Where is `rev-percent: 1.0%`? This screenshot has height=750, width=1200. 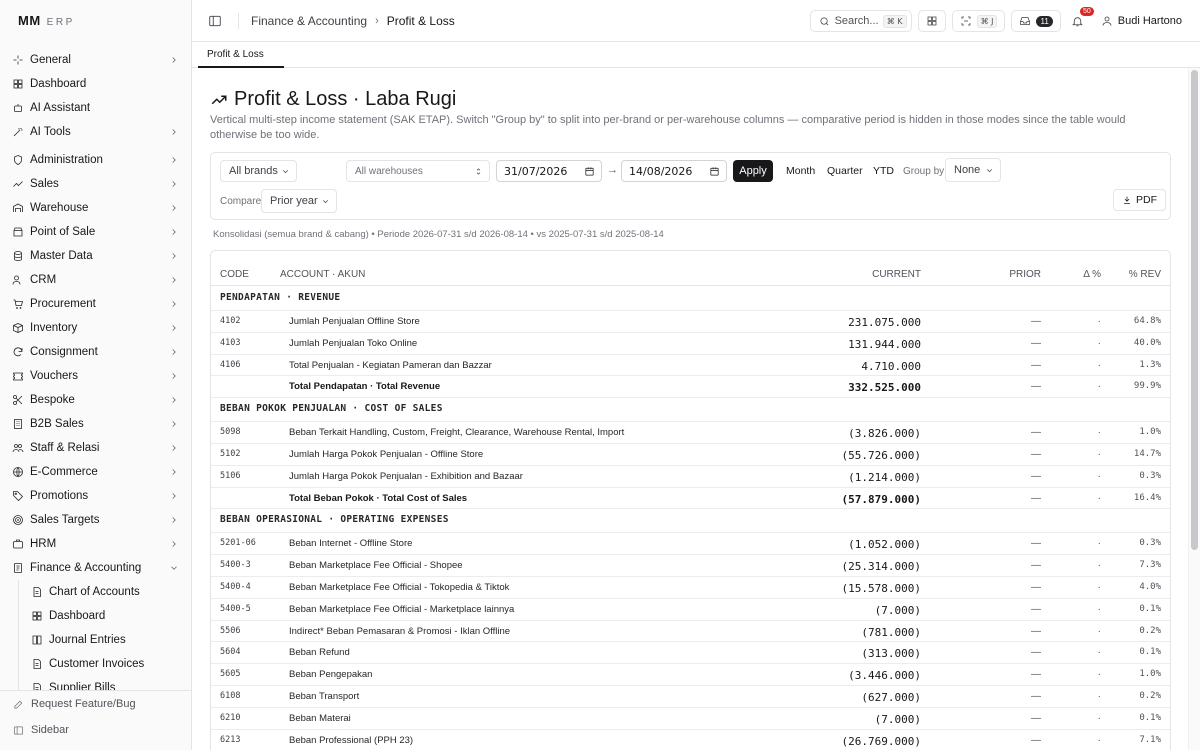
rev-percent: 1.0% is located at coordinates (1150, 674).